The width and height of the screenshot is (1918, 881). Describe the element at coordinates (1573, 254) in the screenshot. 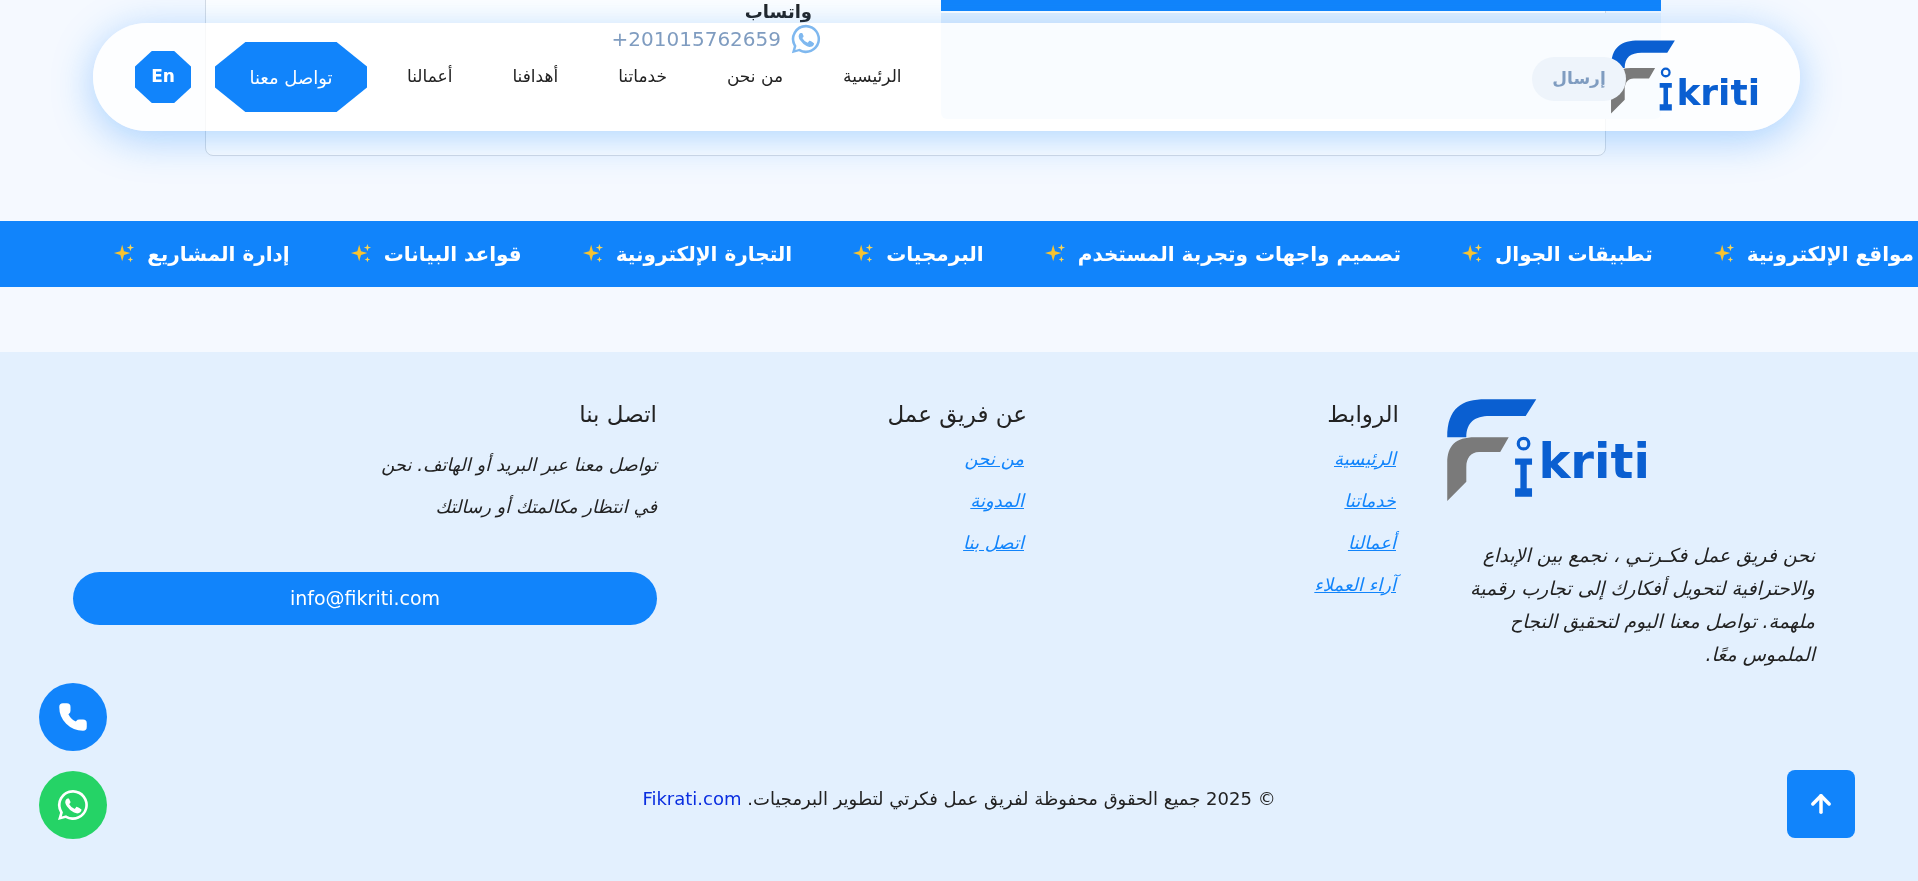

I see `ticker-item: تطبيقات الجوال` at that location.